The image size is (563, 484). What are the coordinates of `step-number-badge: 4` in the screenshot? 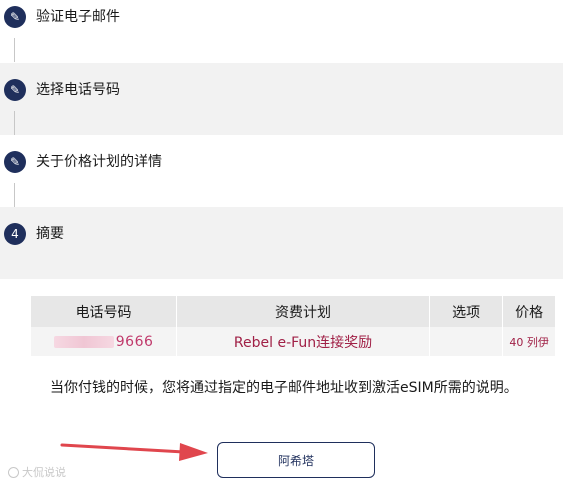 It's located at (15, 234).